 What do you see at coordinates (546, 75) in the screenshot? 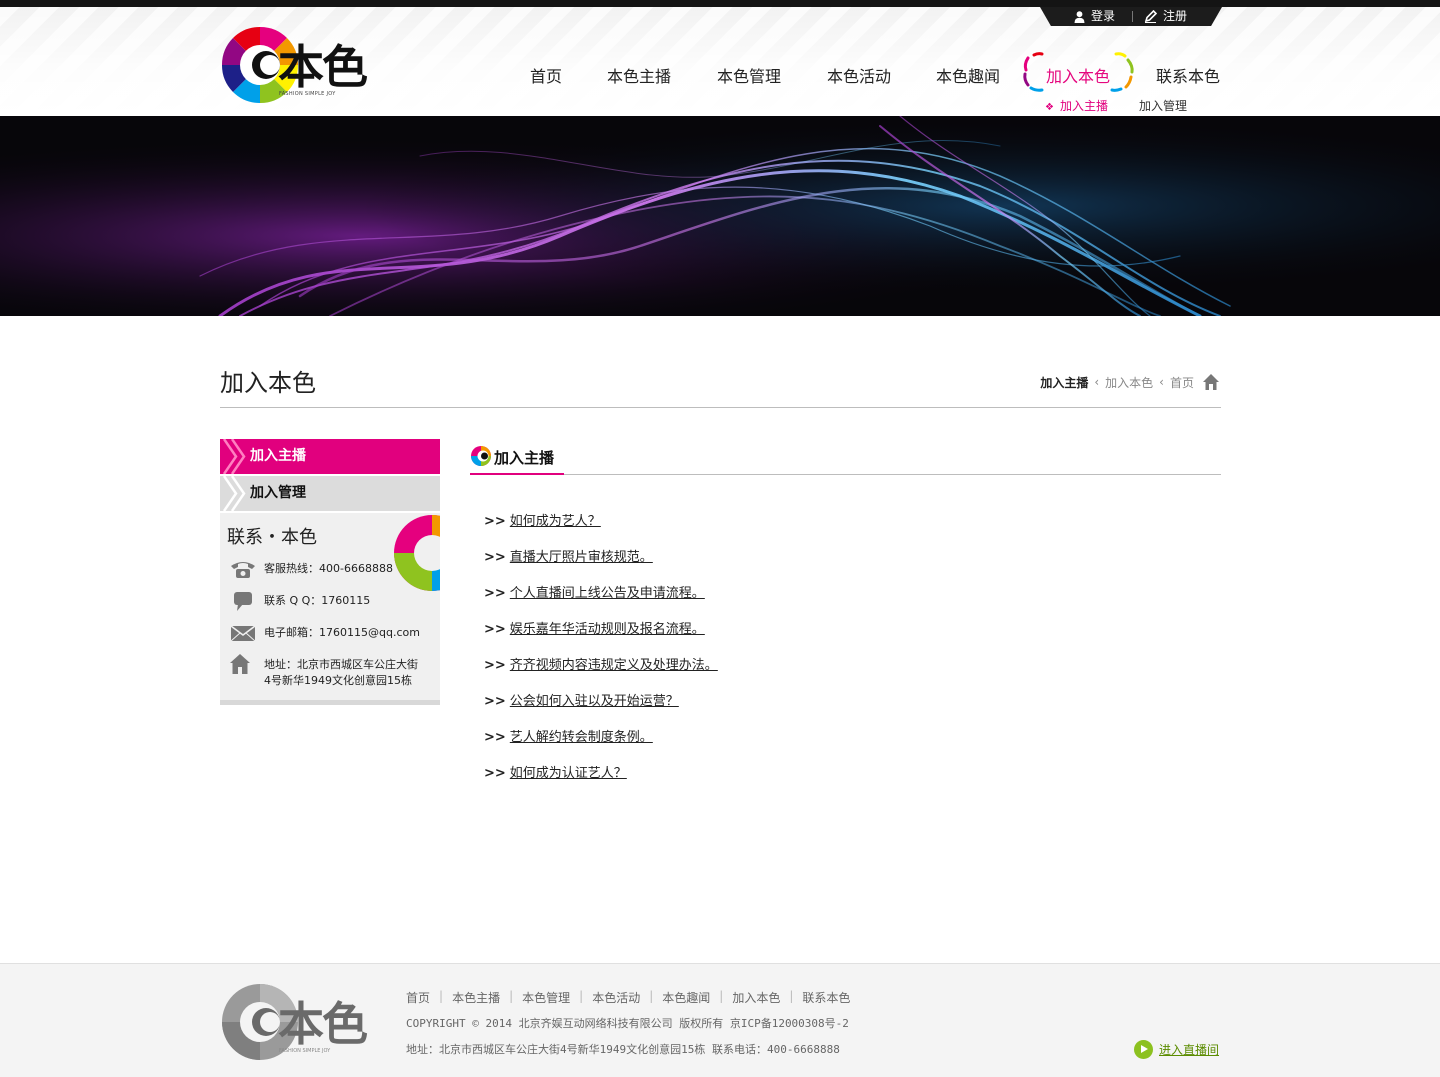
I see `nav-item-home: 首页` at bounding box center [546, 75].